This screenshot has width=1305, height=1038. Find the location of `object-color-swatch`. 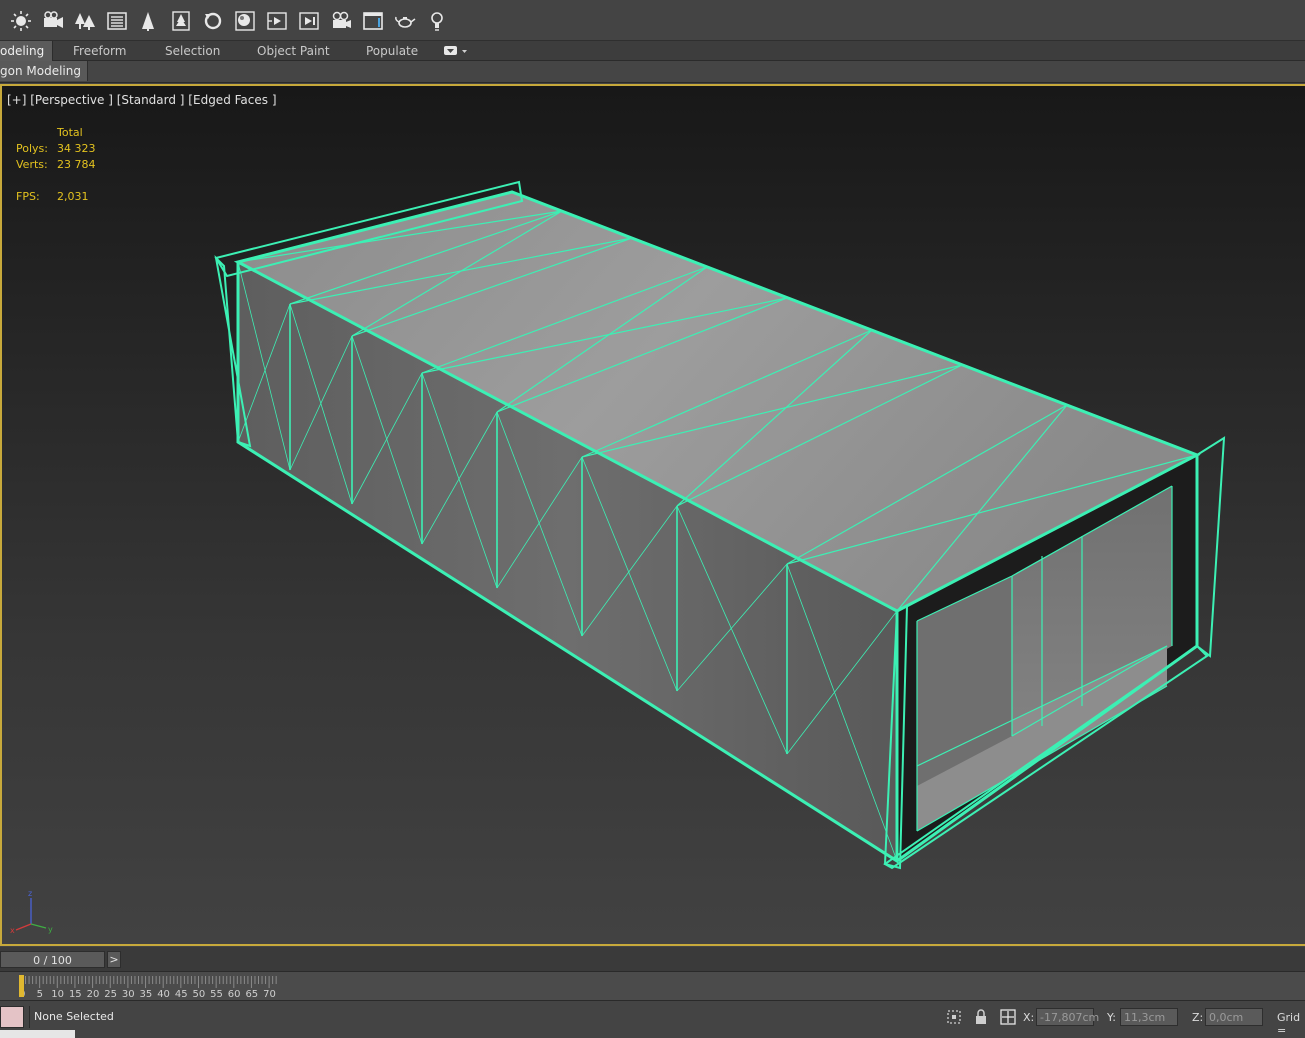

object-color-swatch is located at coordinates (12, 1017).